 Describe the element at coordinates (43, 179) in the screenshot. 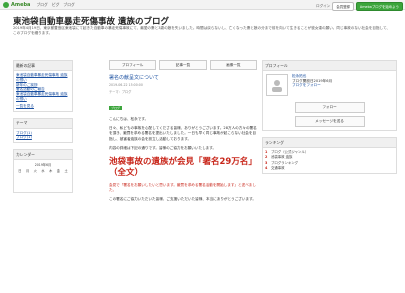

I see `calendar-grid: 日 月 火 水 木 金 土` at that location.